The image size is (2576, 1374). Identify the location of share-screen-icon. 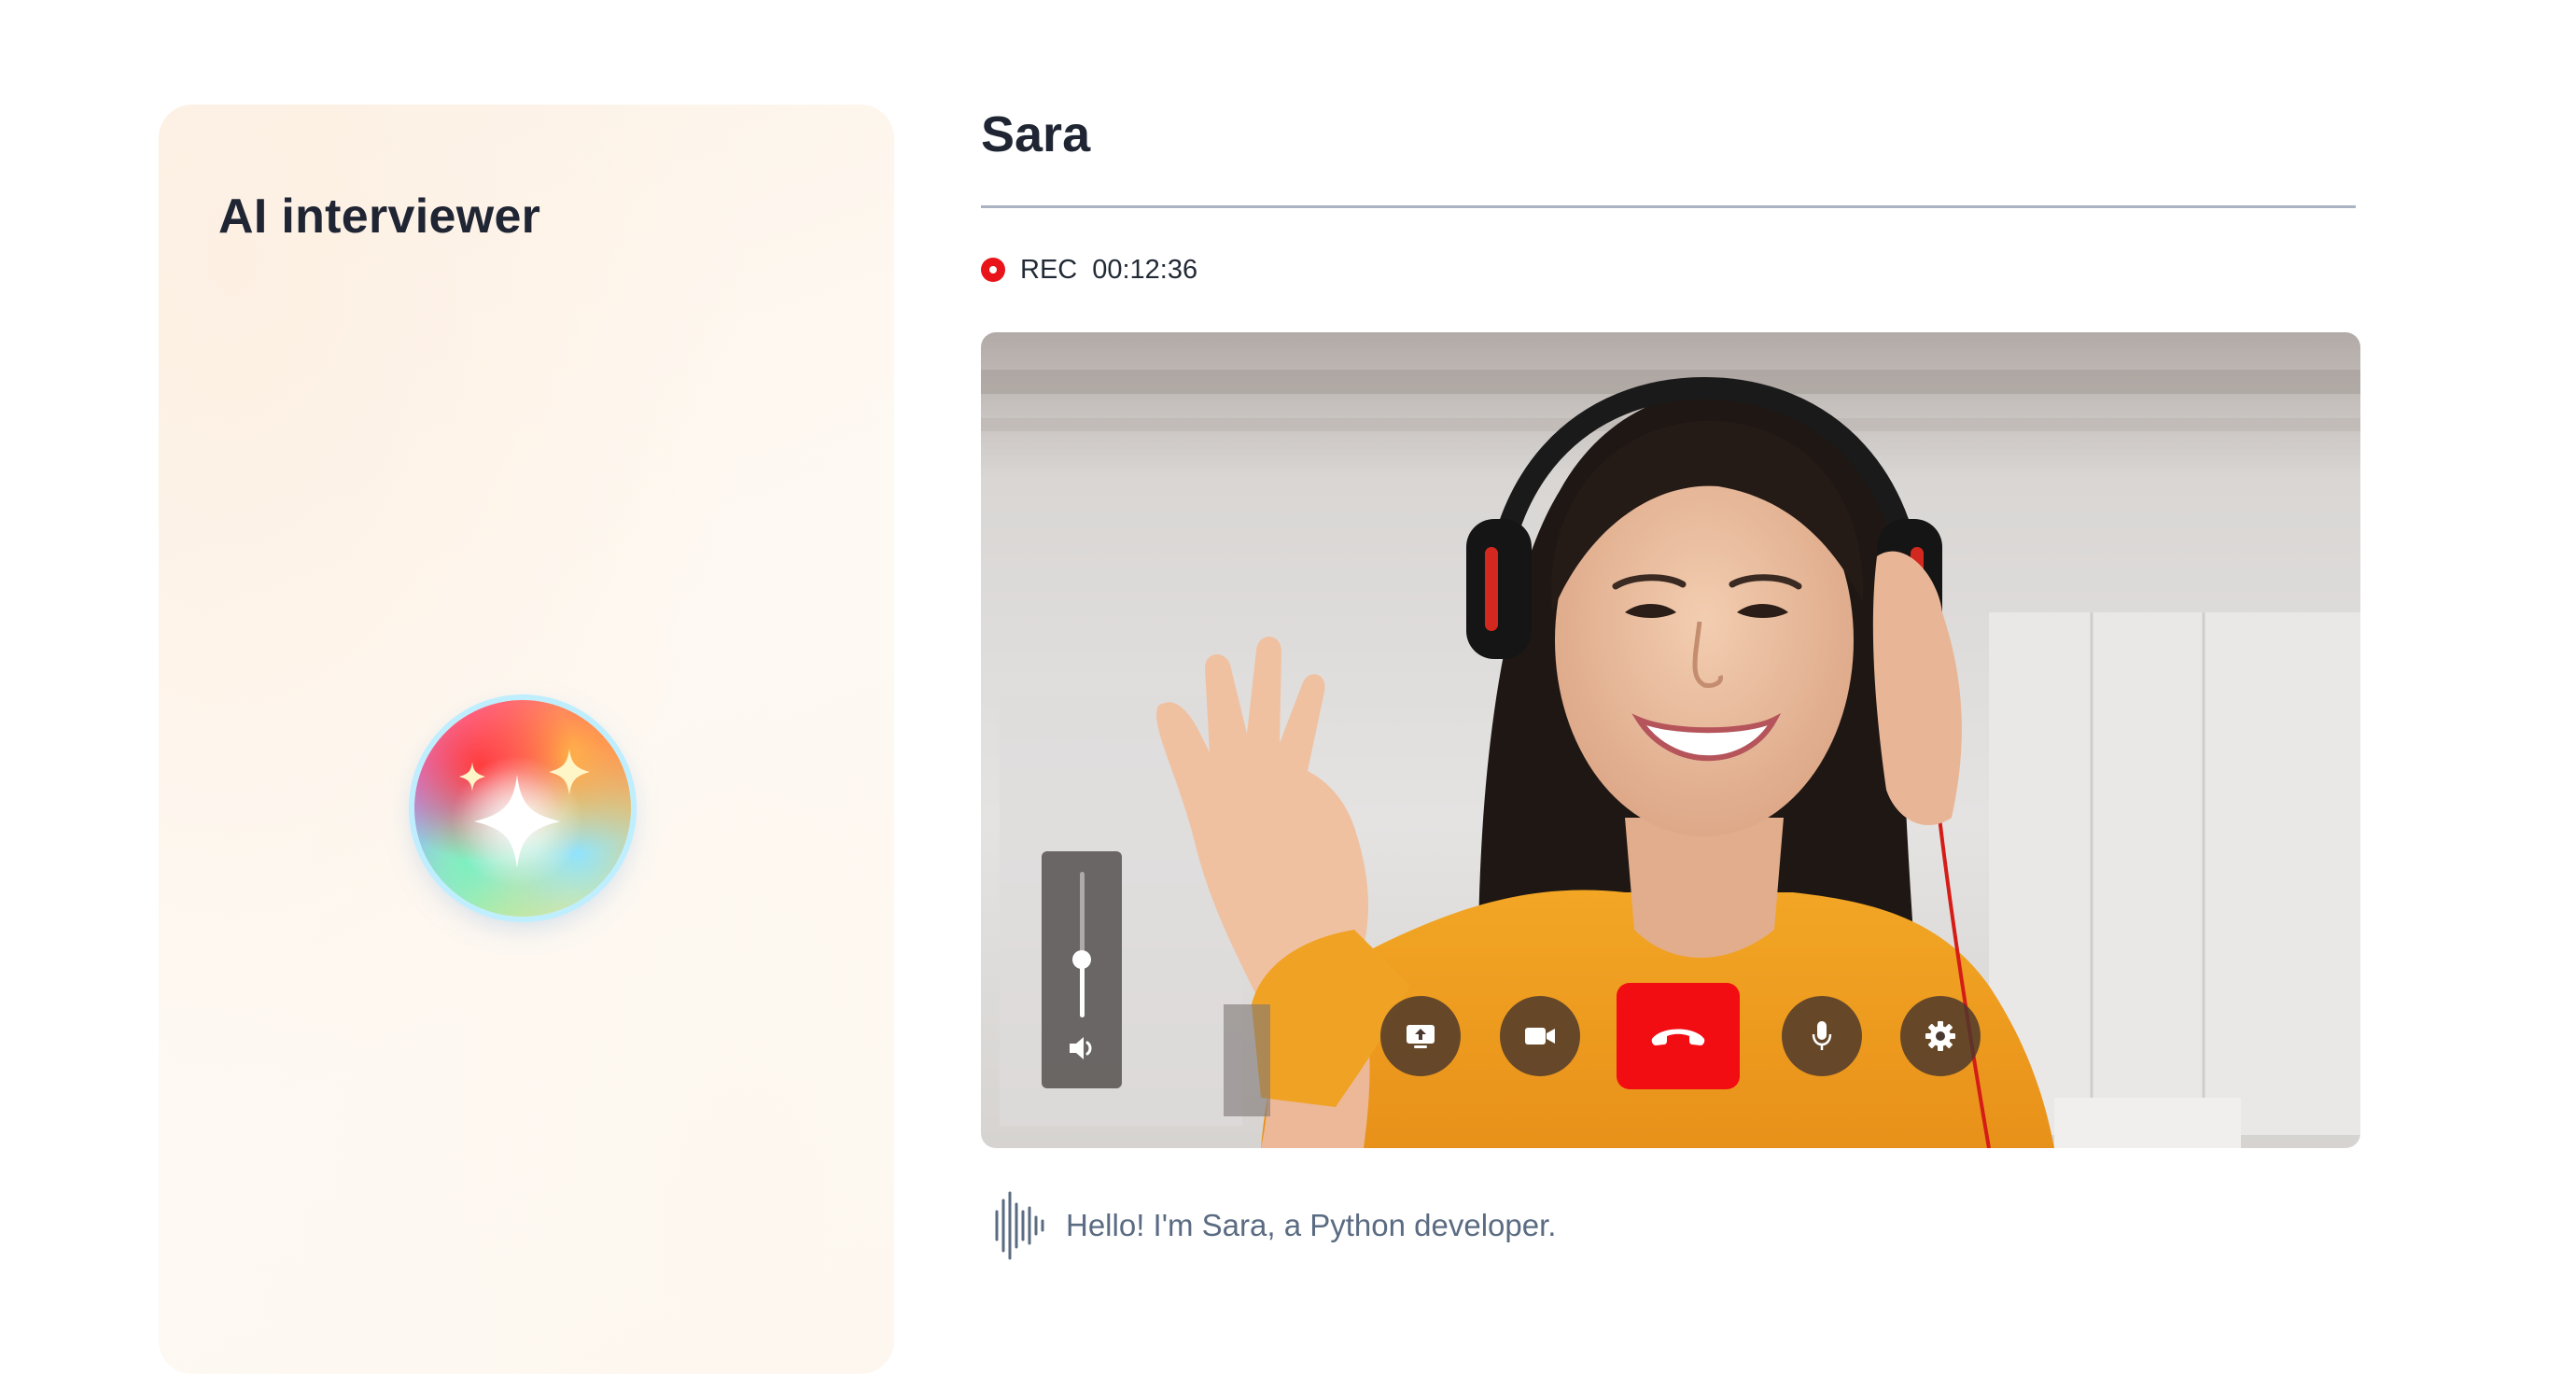
(1421, 1036).